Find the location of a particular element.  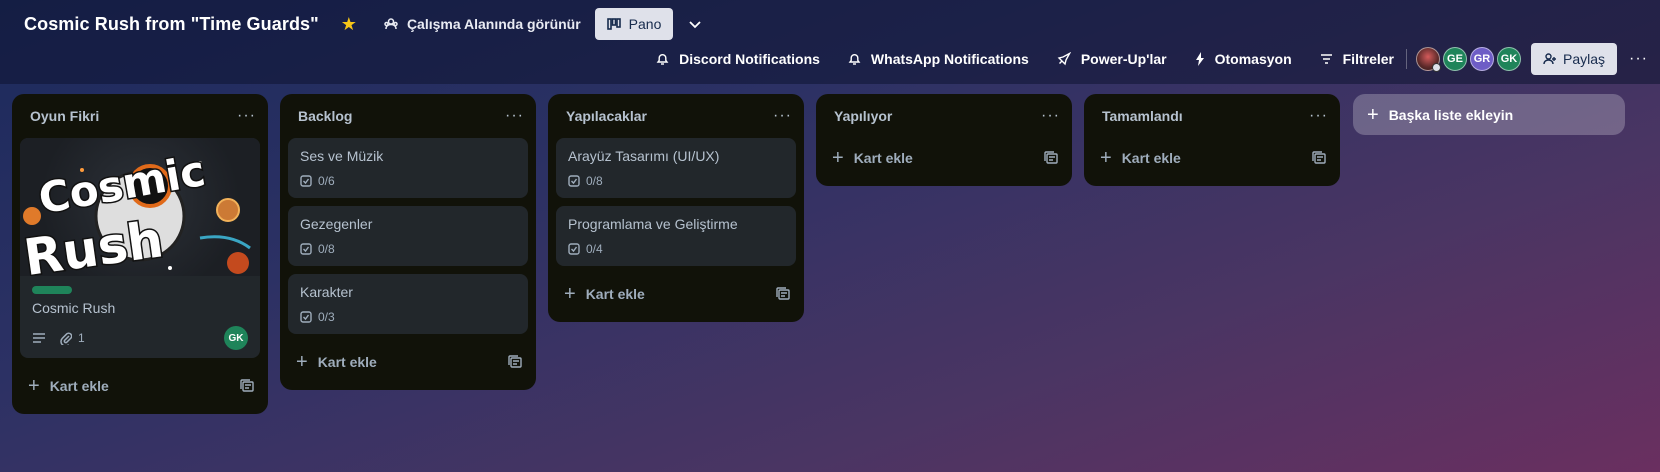

rocket-icon is located at coordinates (1064, 59).